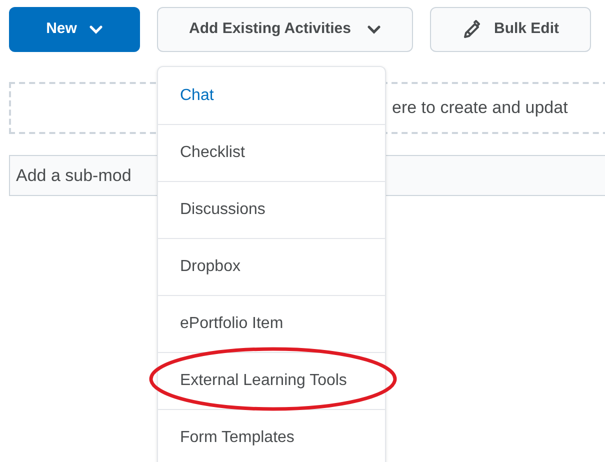  I want to click on placeholder-text: Add a sub-mod, so click(74, 175).